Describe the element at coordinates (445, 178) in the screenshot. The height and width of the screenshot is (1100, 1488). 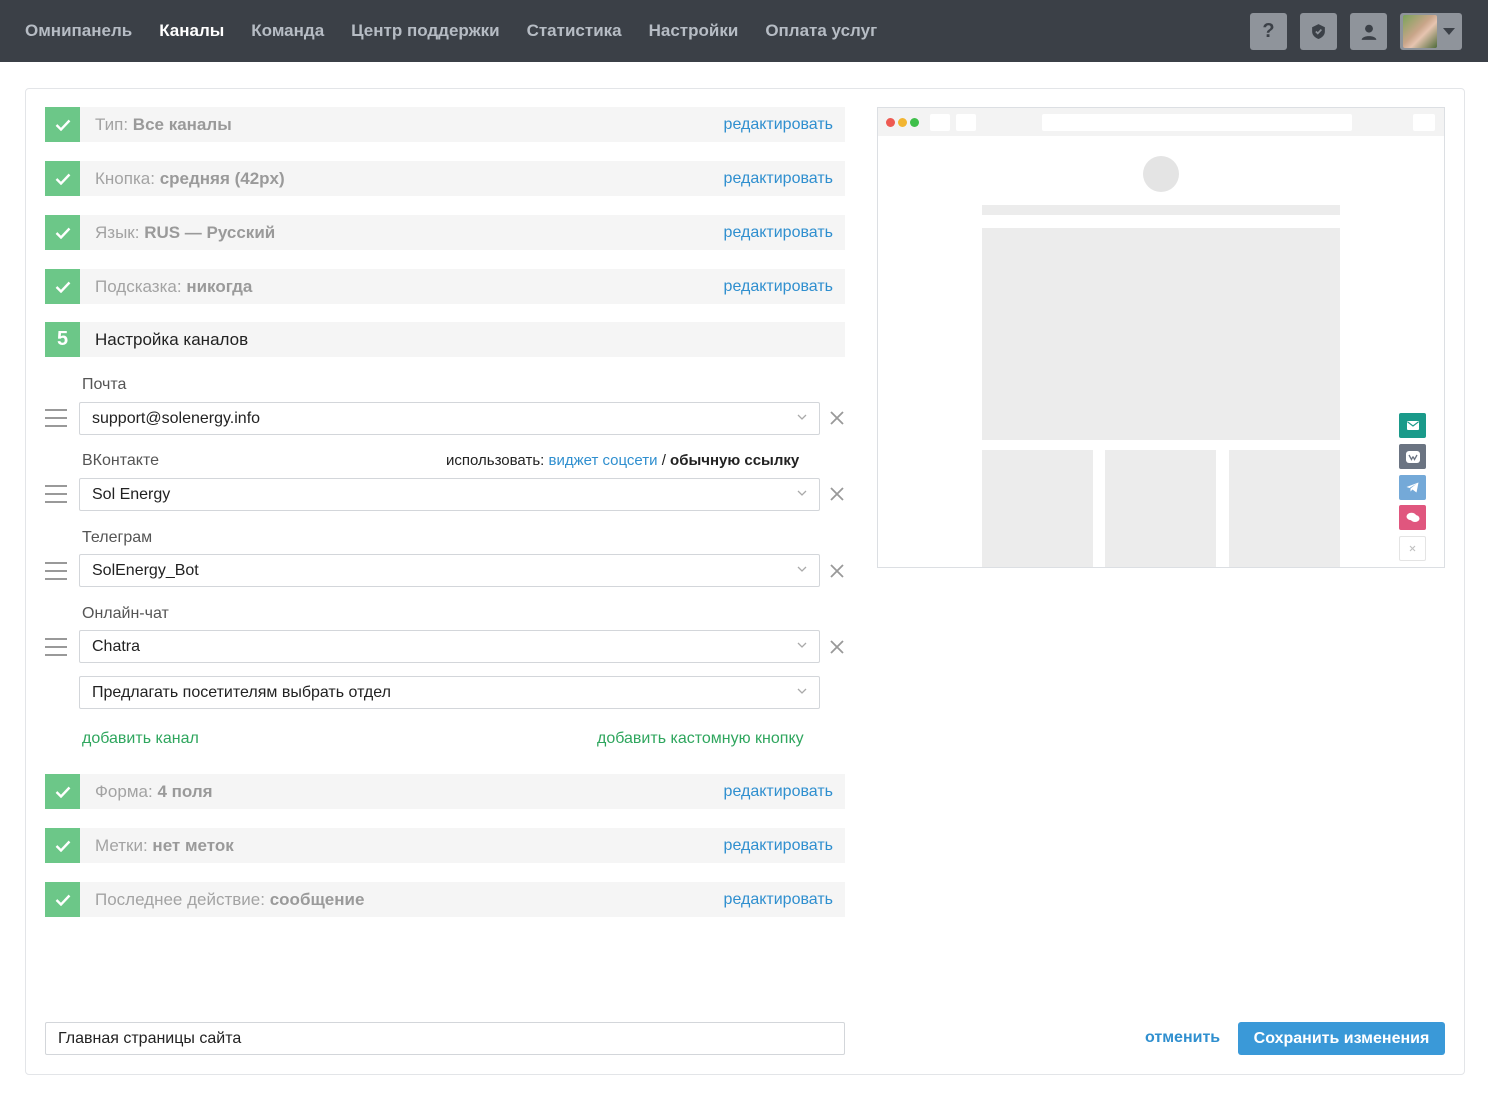
I see `step-button: Кнопка: средняя (42px) редактировать` at that location.